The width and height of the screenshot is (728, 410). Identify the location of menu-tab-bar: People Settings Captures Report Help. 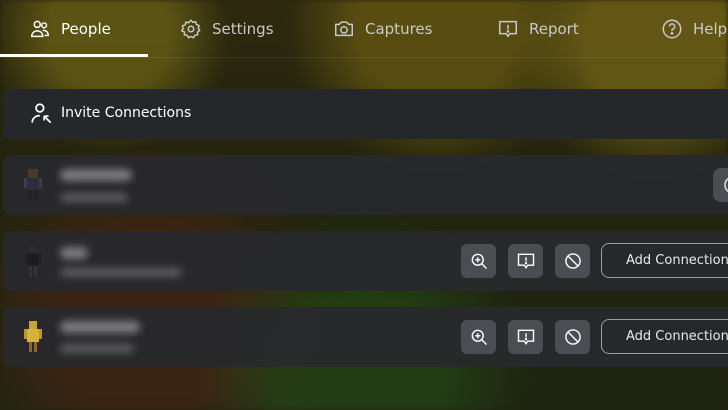
(364, 29).